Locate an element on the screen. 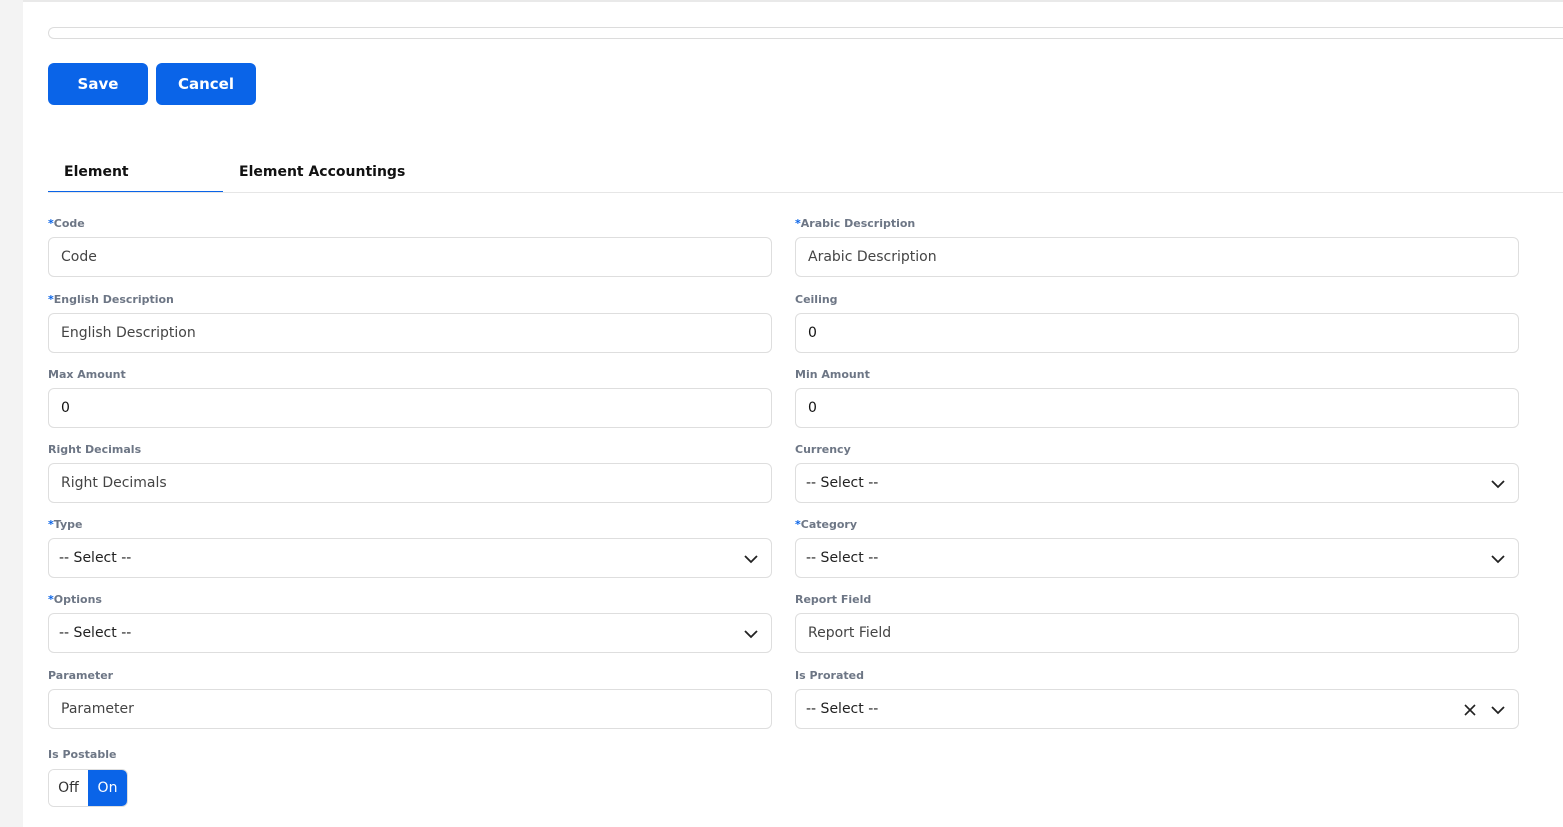  report-field-input: Report Field is located at coordinates (1157, 633).